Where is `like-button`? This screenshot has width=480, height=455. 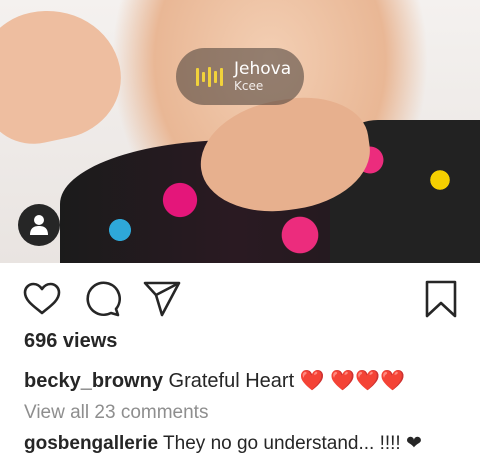
like-button is located at coordinates (42, 299).